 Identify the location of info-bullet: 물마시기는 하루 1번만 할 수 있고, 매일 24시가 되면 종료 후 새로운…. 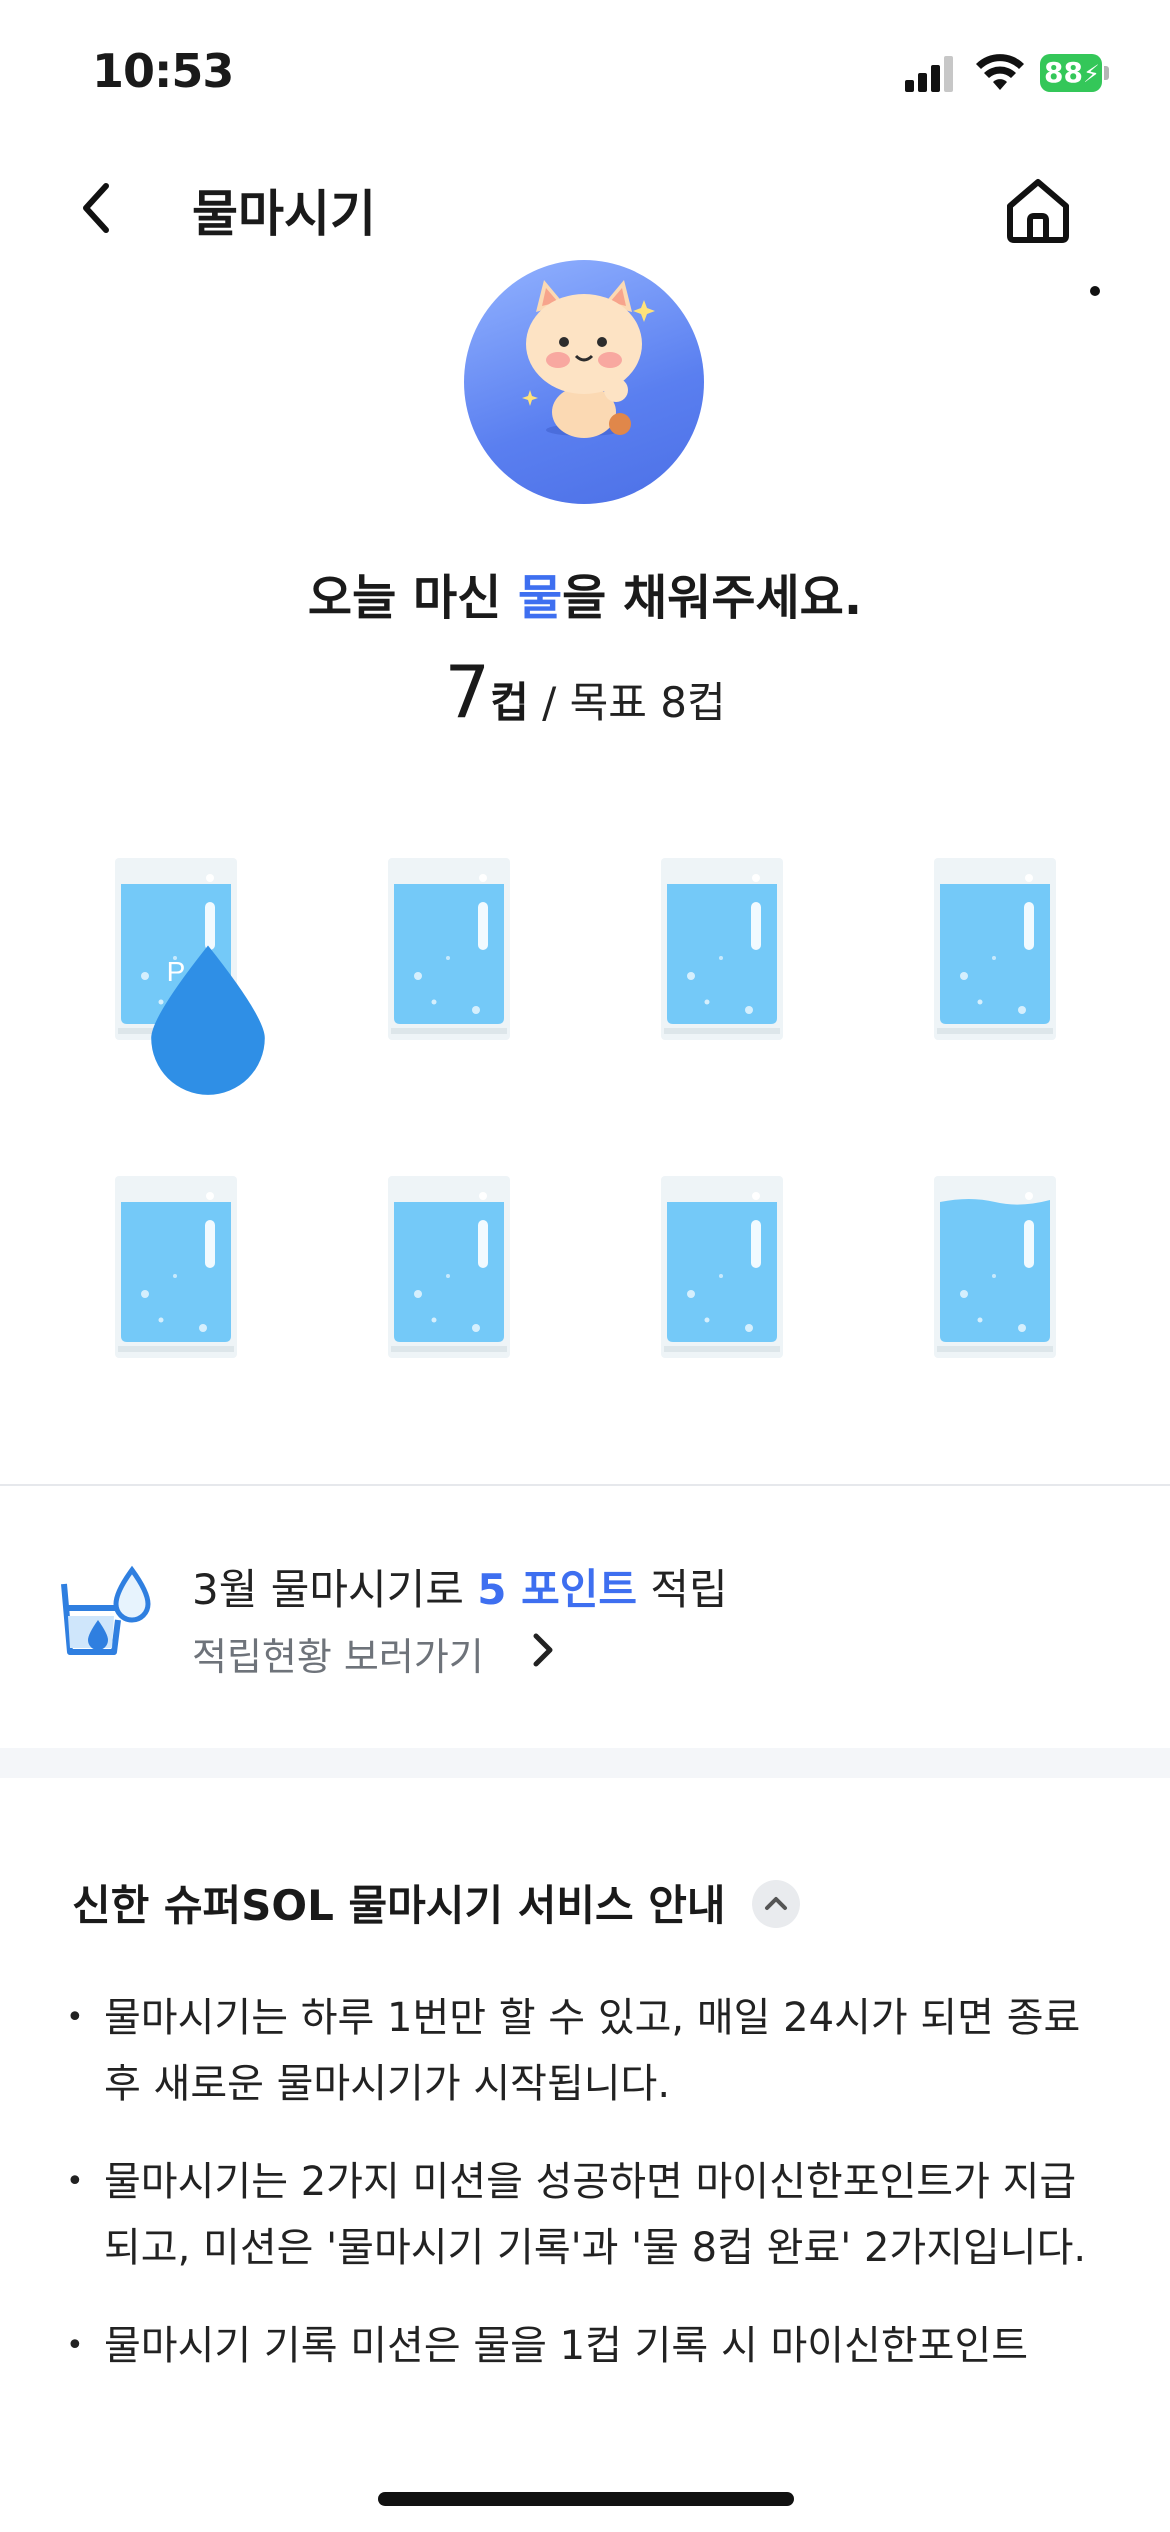
(586, 2051).